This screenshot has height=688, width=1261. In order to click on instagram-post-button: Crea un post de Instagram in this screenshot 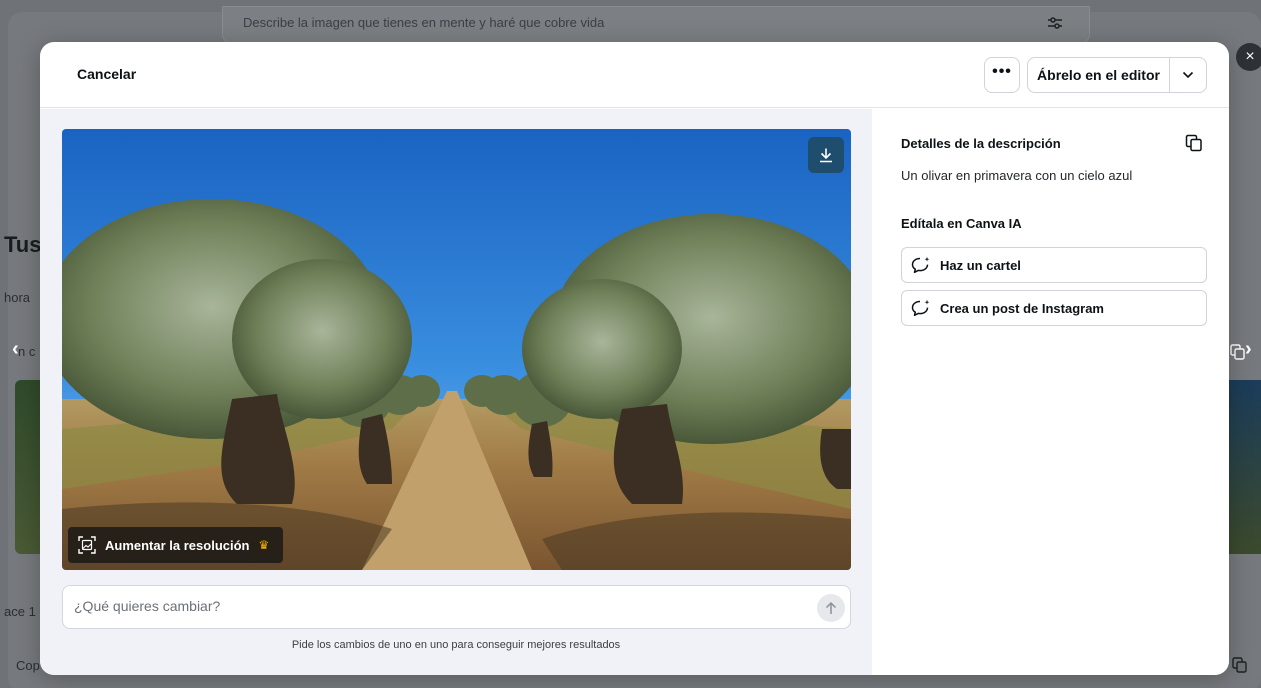, I will do `click(1054, 308)`.